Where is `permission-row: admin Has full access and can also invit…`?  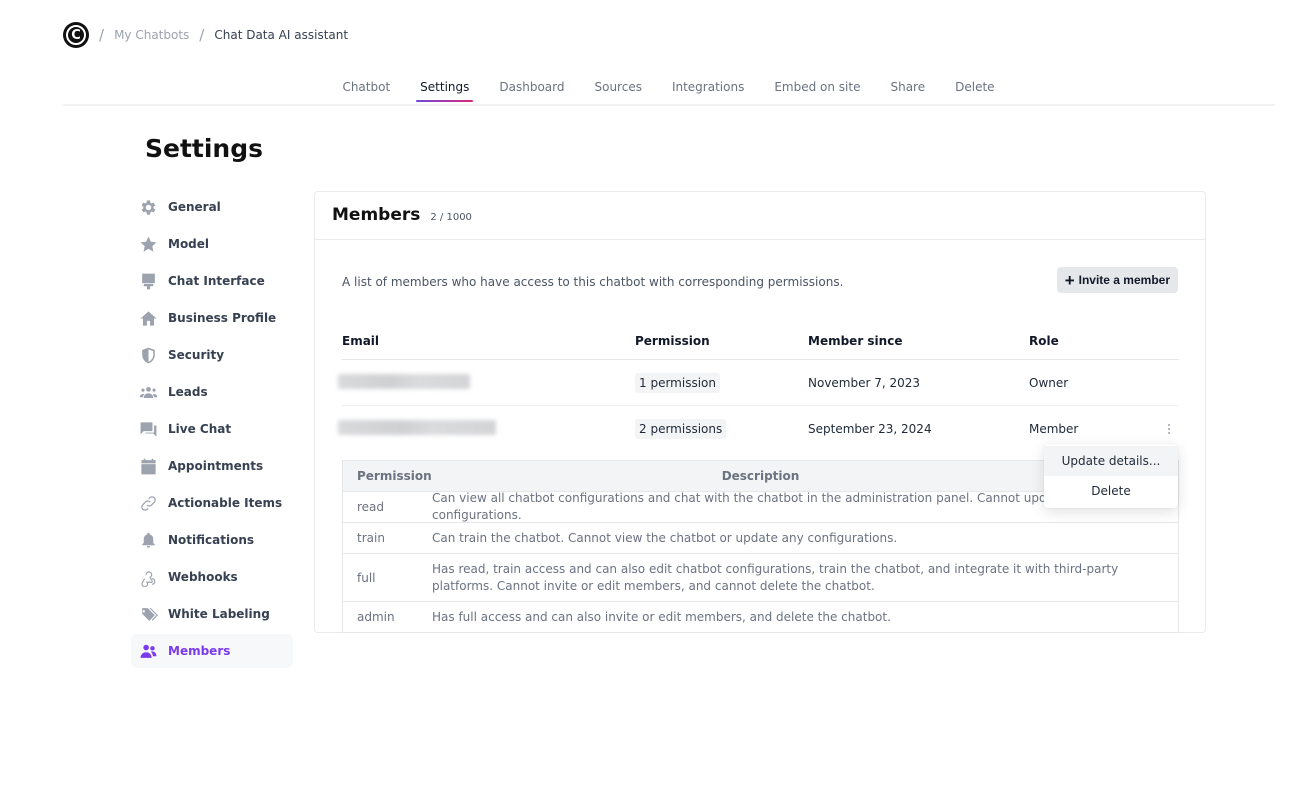
permission-row: admin Has full access and can also invit… is located at coordinates (760, 617).